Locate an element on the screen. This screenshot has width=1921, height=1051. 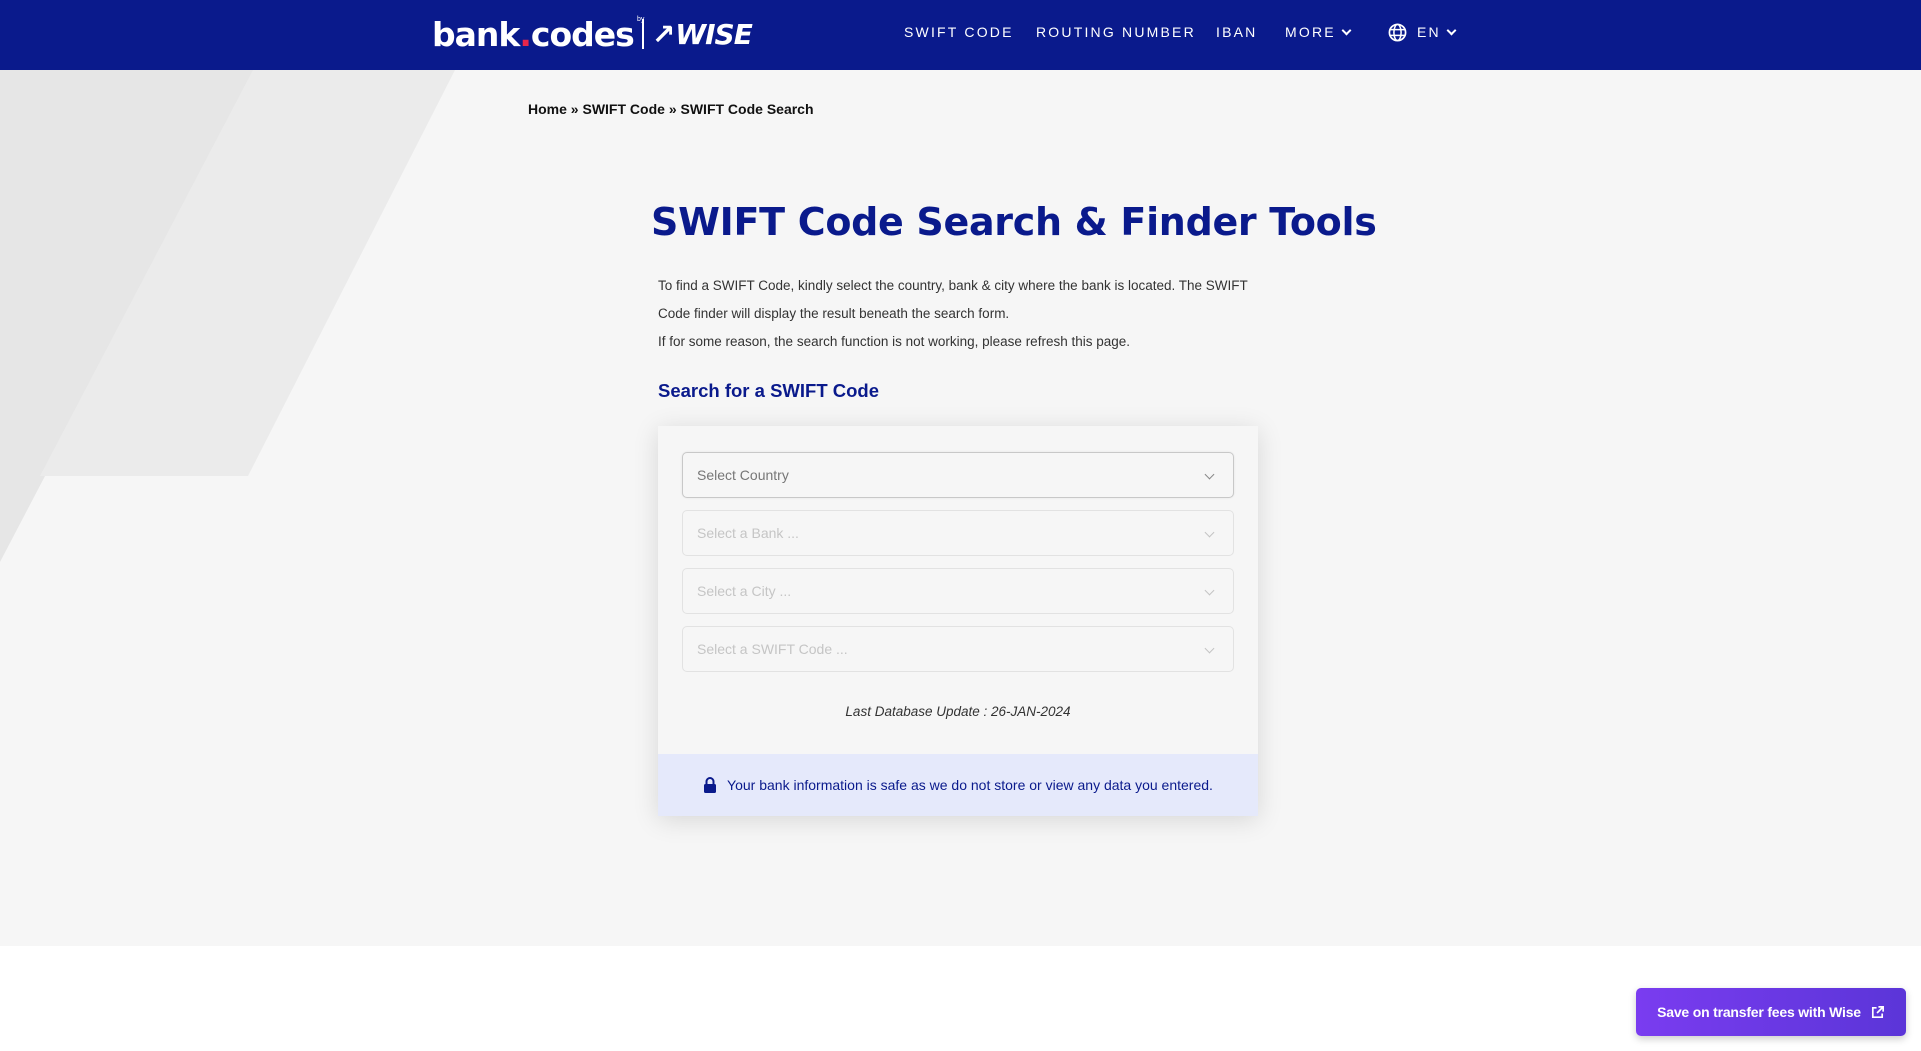
logo-by-text: by is located at coordinates (641, 19).